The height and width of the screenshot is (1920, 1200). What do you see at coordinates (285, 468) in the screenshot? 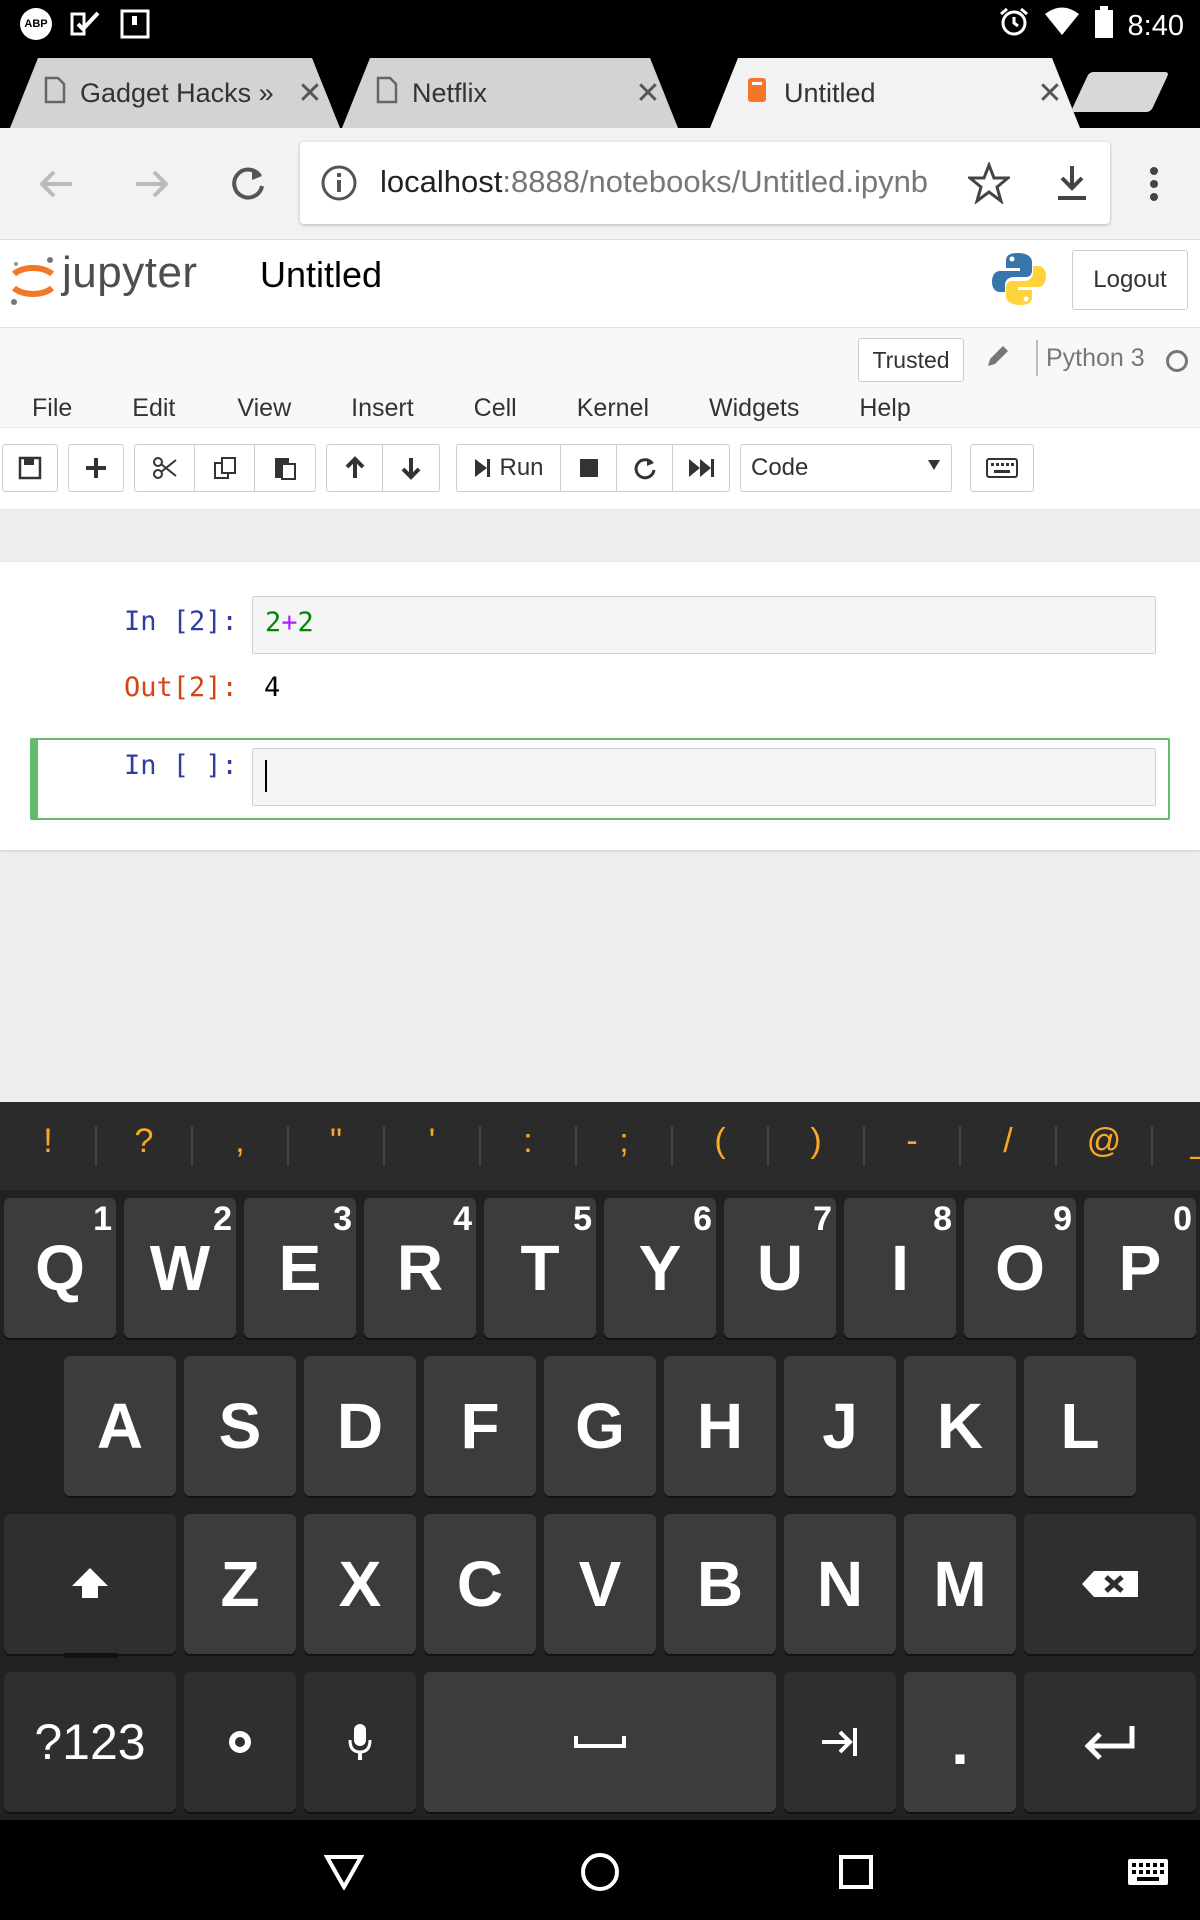
I see `paste-icon` at bounding box center [285, 468].